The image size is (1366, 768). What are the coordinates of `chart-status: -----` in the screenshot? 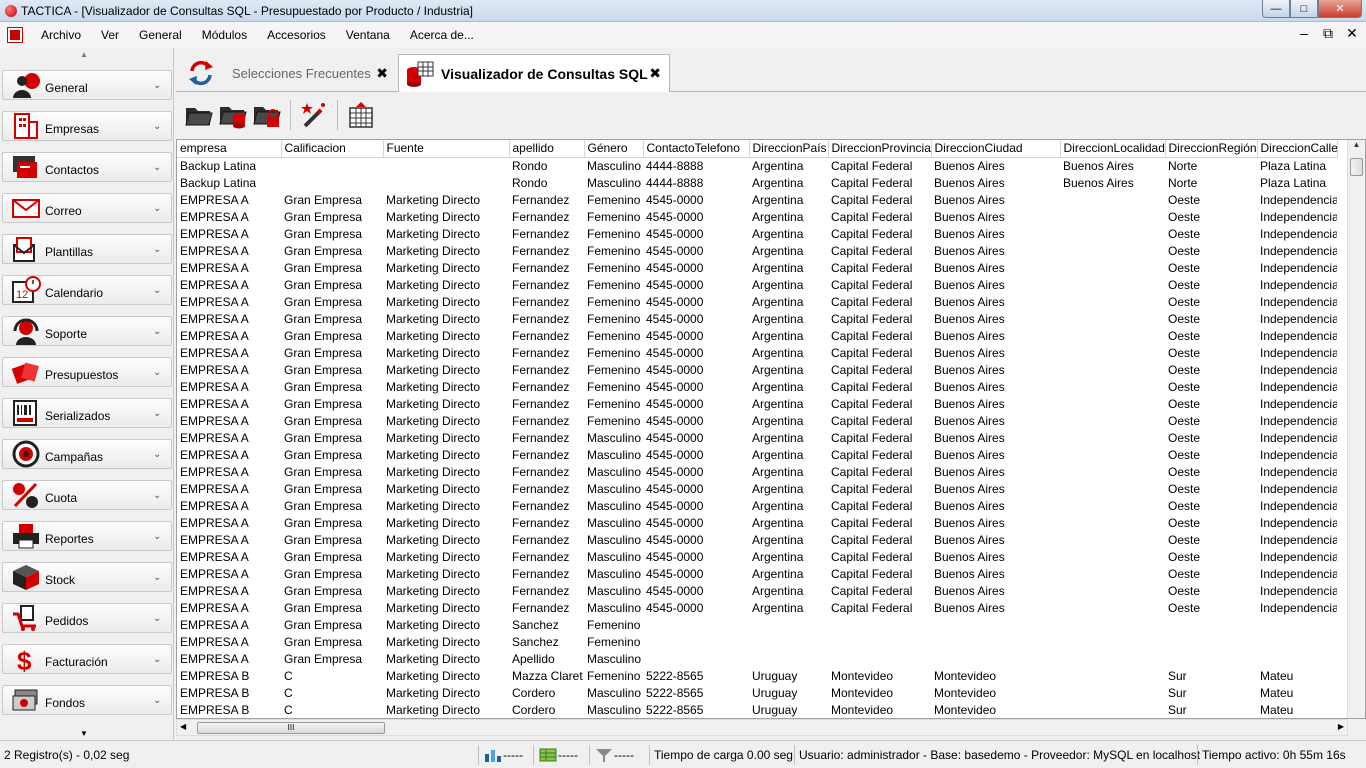 It's located at (505, 755).